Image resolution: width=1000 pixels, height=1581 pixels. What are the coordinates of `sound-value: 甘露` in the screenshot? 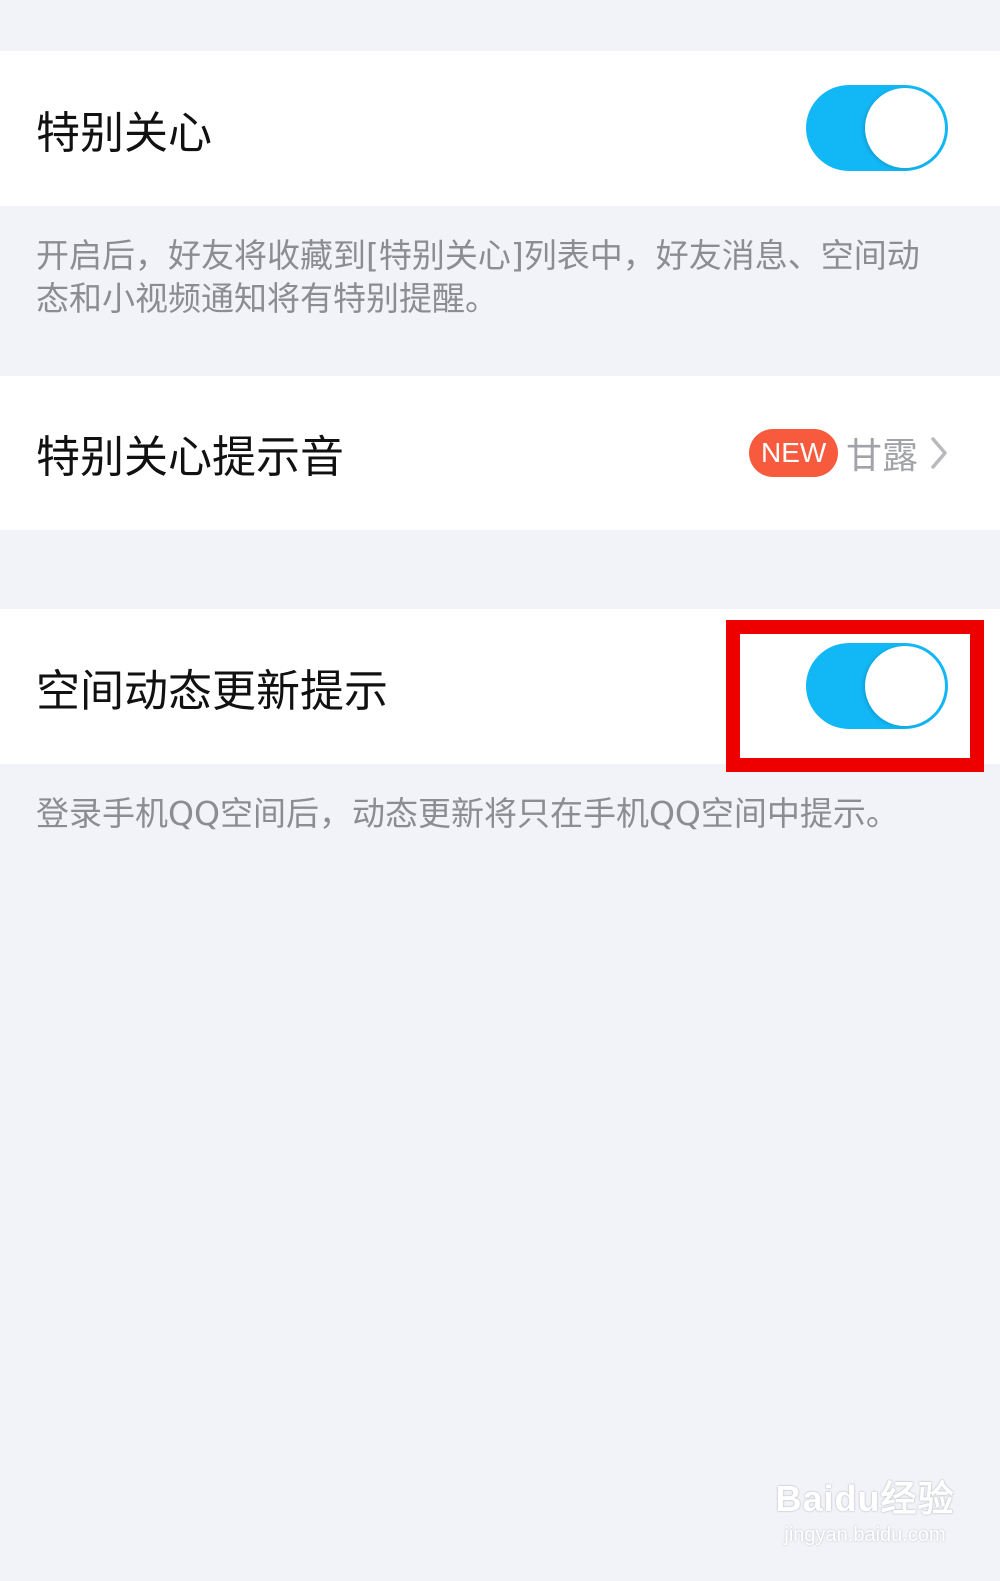 It's located at (882, 456).